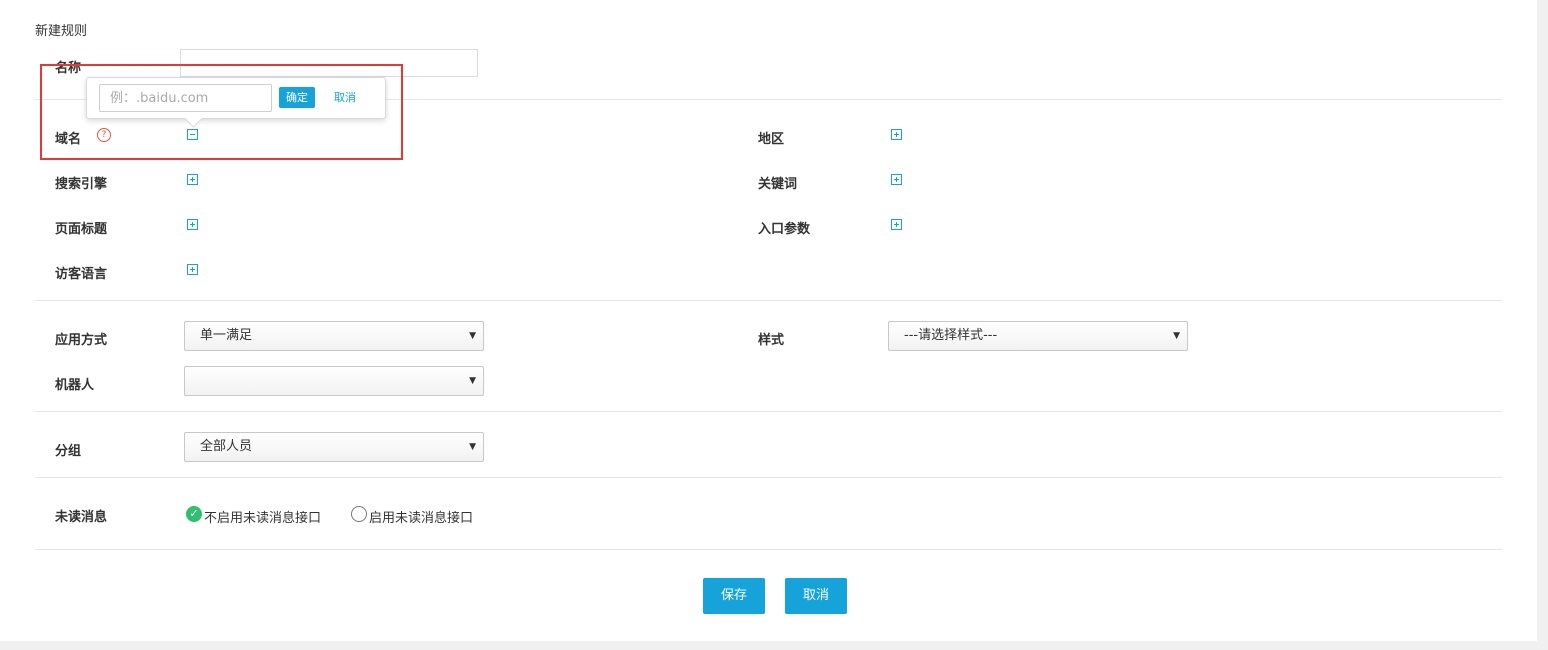 The image size is (1548, 650). Describe the element at coordinates (81, 274) in the screenshot. I see `visitor-language-label: 访客语言` at that location.